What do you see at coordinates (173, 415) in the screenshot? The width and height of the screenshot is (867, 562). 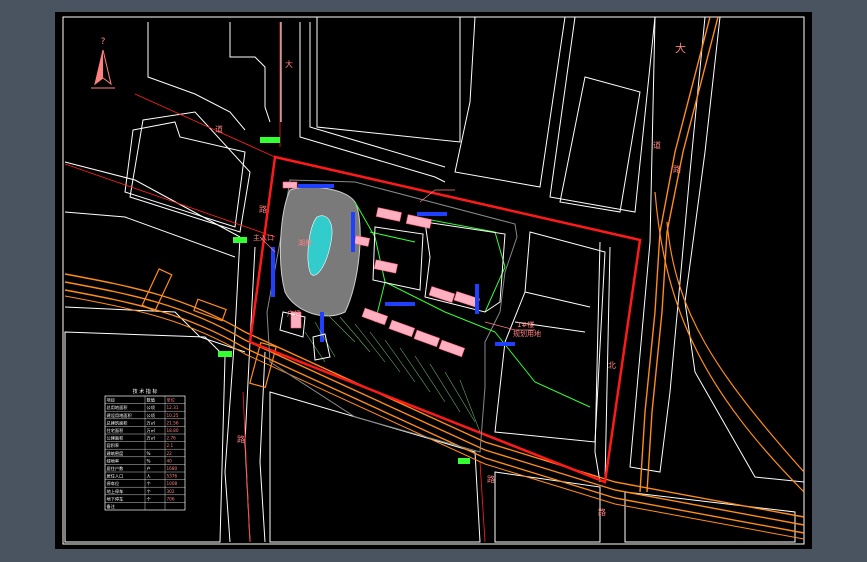 I see `legend-cell: 10.25` at bounding box center [173, 415].